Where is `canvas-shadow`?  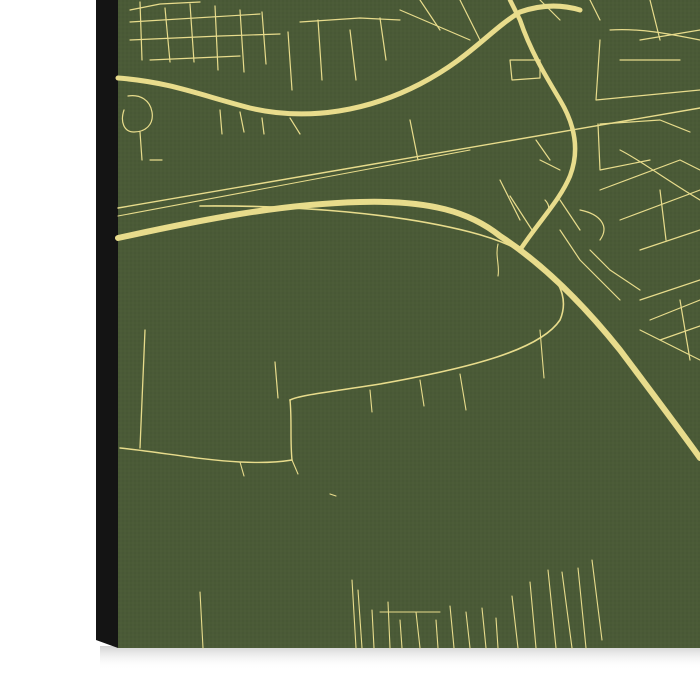
canvas-shadow is located at coordinates (400, 658).